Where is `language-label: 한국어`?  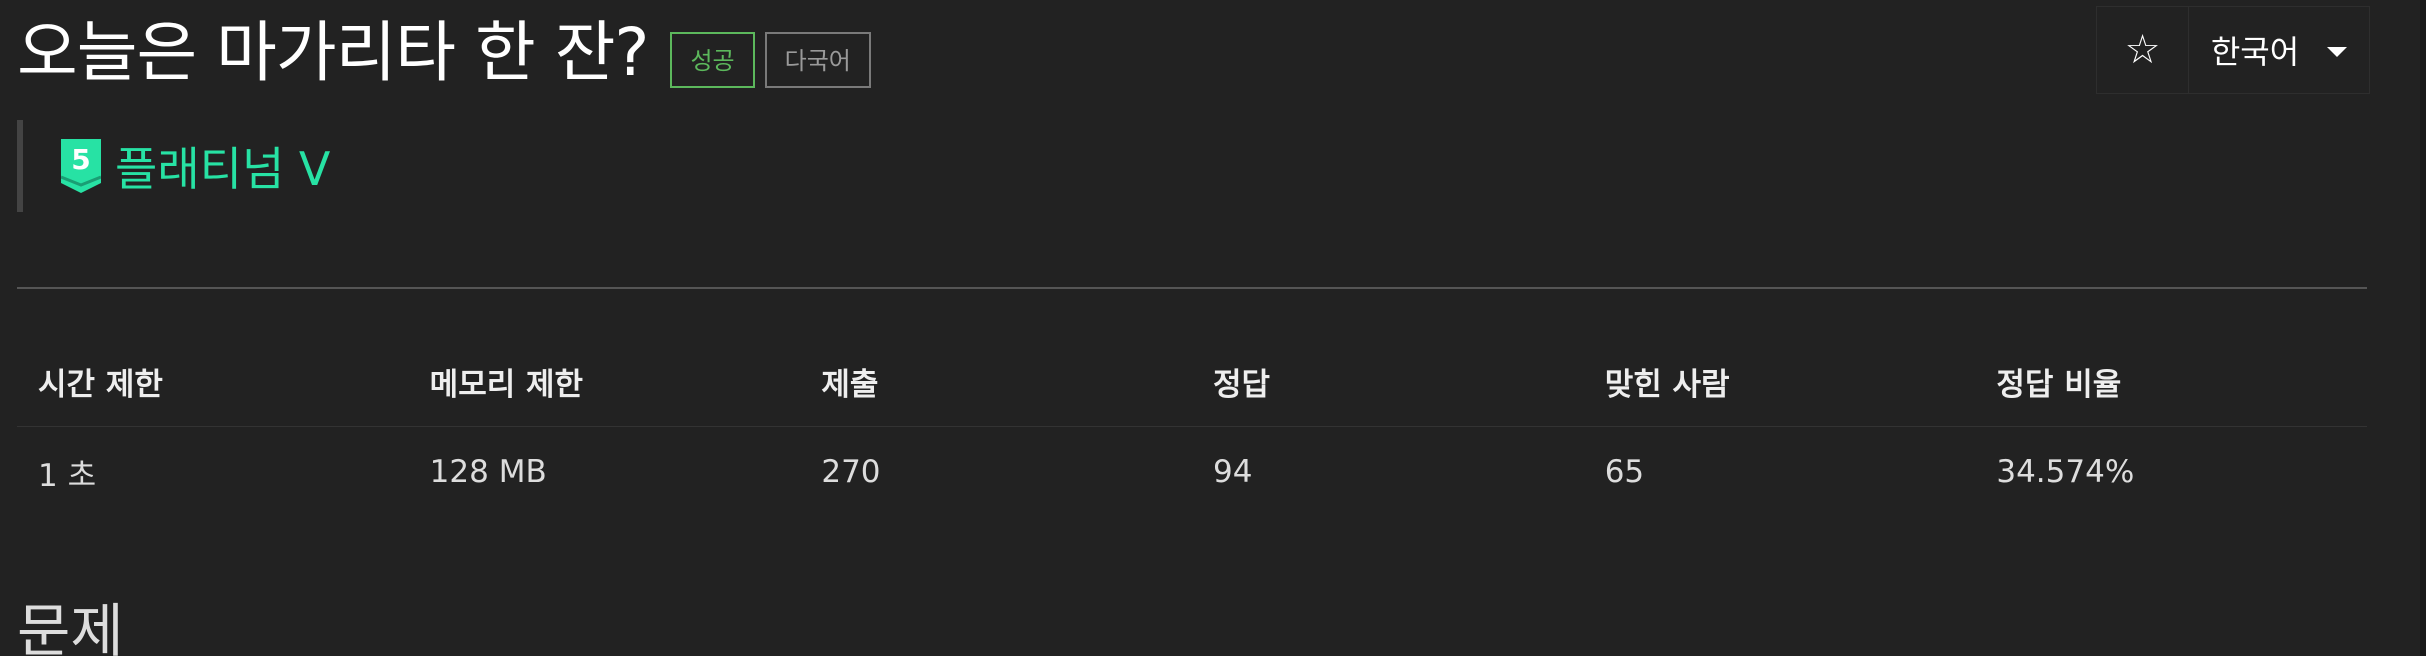
language-label: 한국어 is located at coordinates (2255, 52).